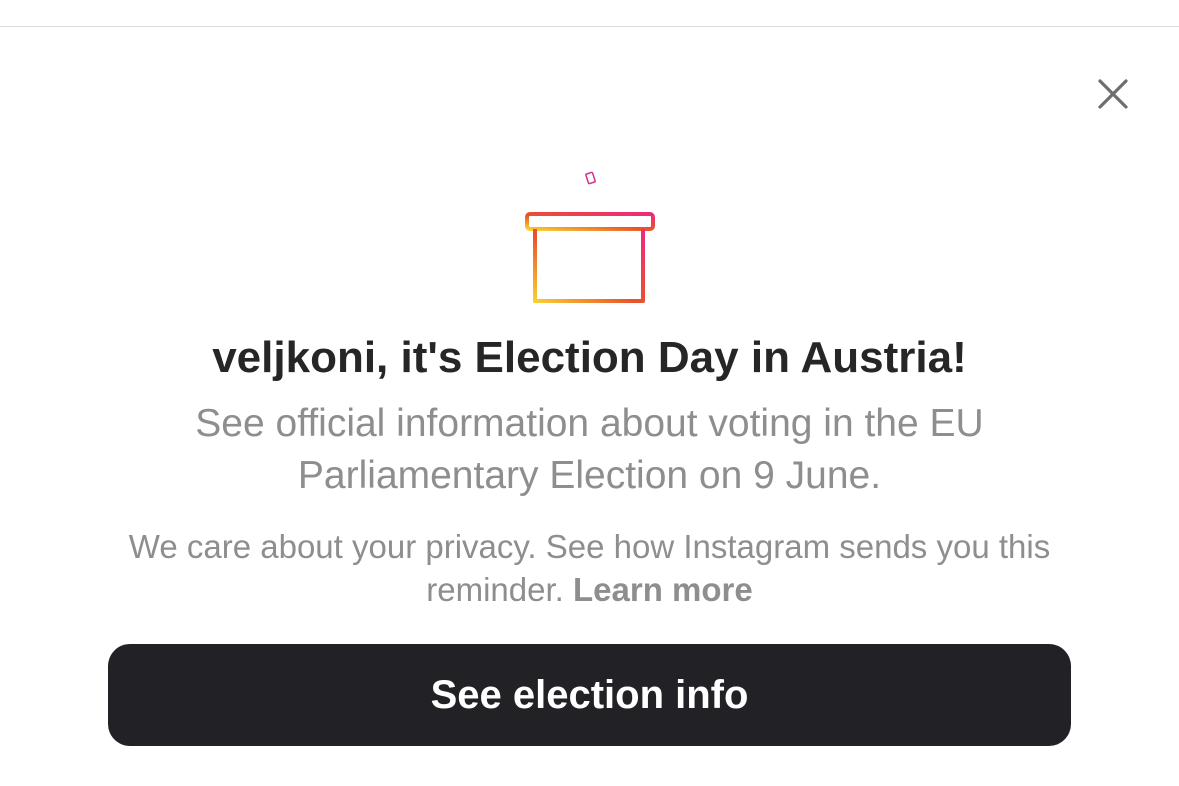 The width and height of the screenshot is (1179, 786). Describe the element at coordinates (589, 26) in the screenshot. I see `top-divider` at that location.